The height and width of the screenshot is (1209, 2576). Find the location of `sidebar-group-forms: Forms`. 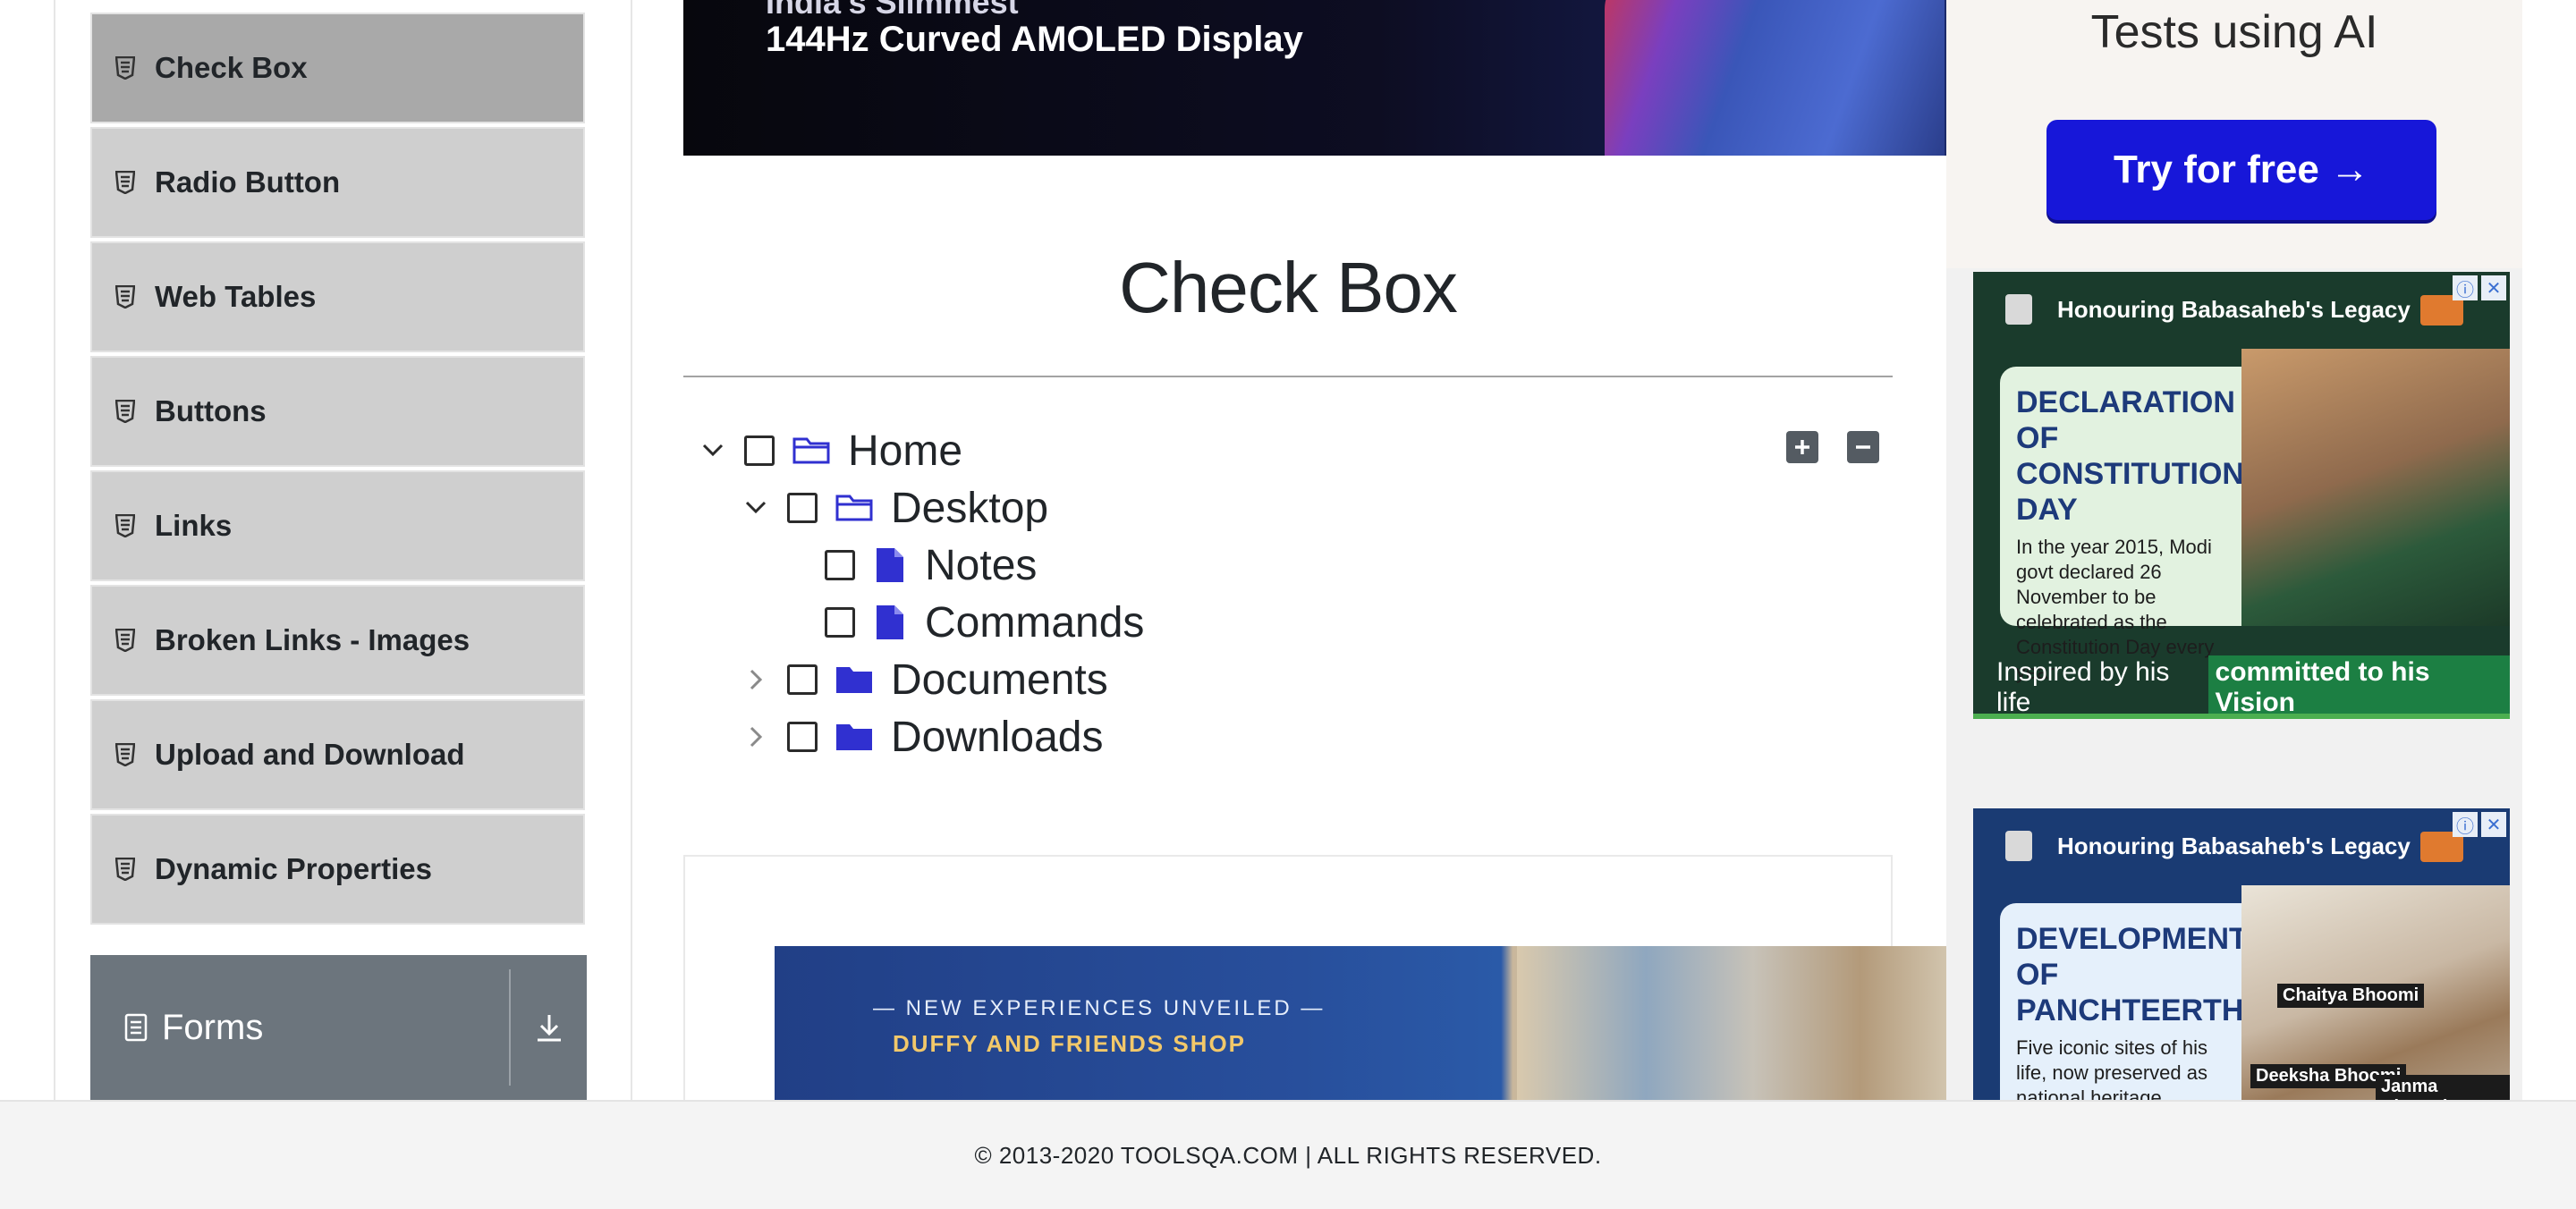

sidebar-group-forms: Forms is located at coordinates (338, 1027).